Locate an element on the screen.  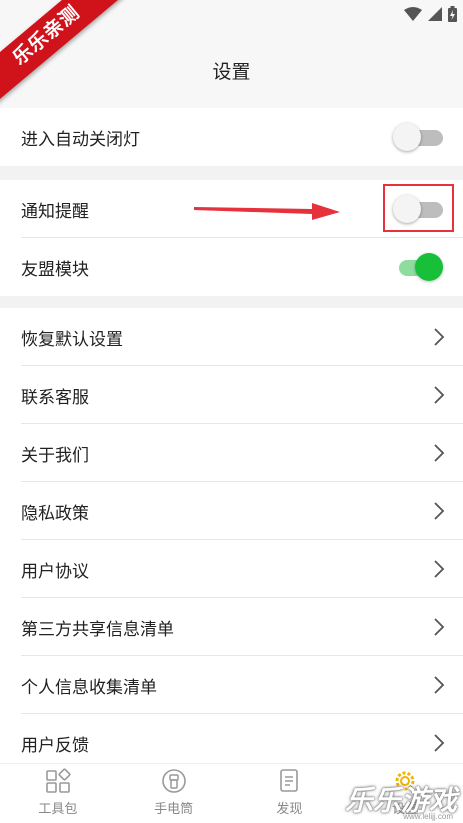
tab-toolkit: 工具包 is located at coordinates (58, 793).